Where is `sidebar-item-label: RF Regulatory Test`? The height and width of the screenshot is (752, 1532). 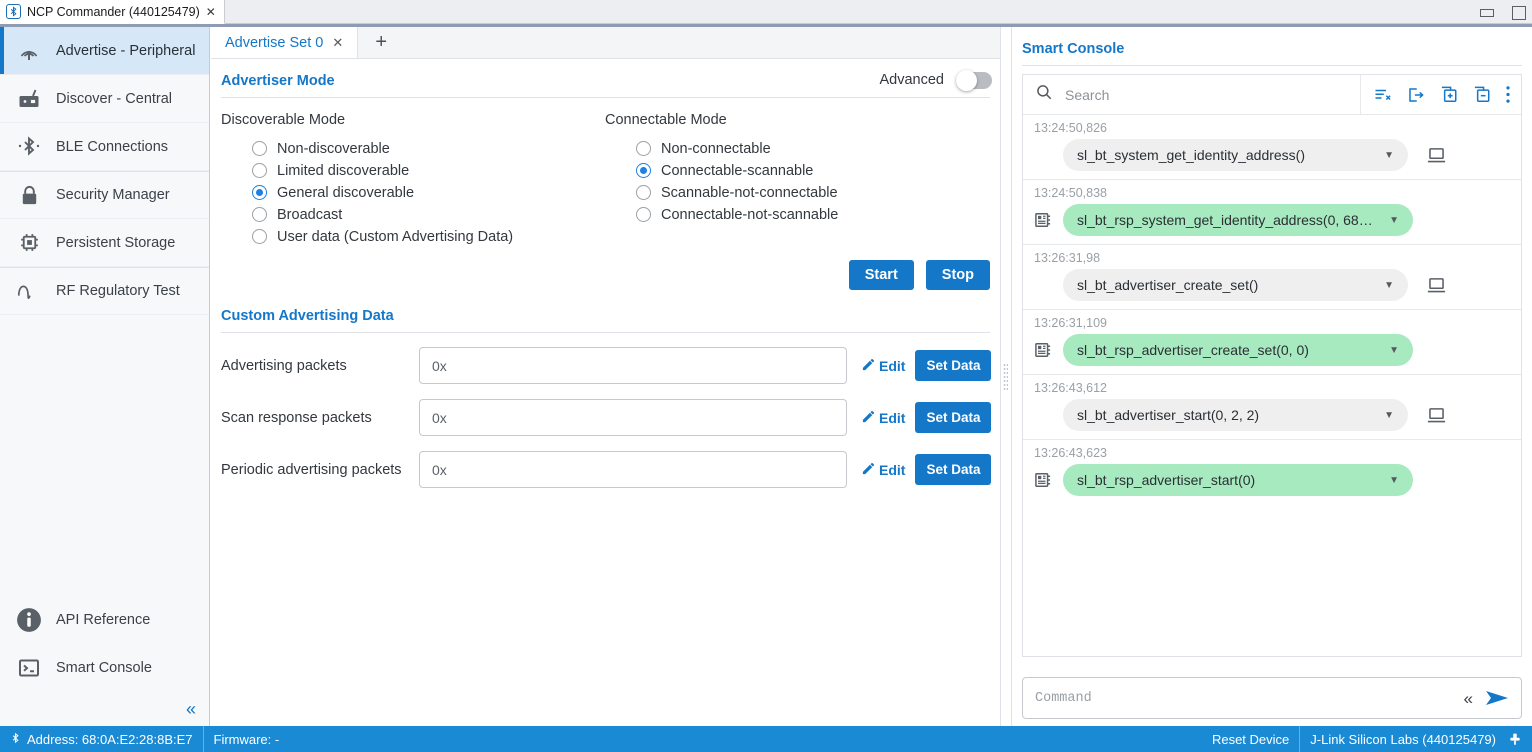 sidebar-item-label: RF Regulatory Test is located at coordinates (118, 291).